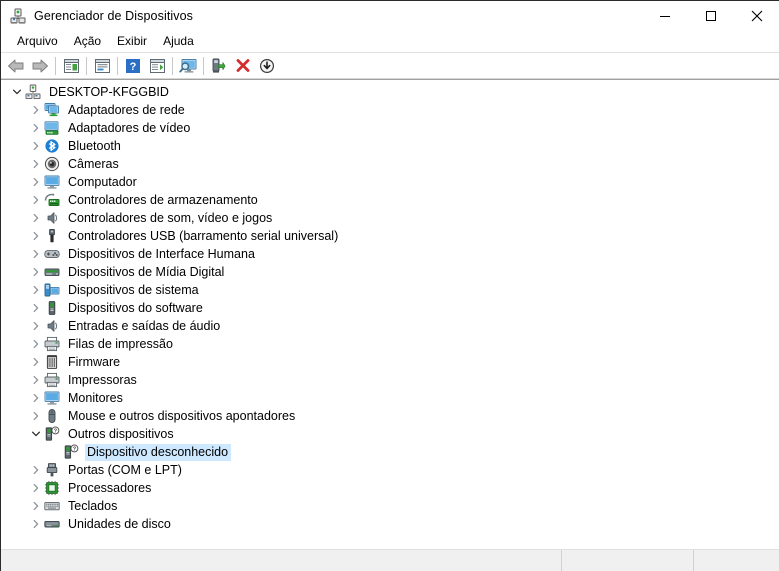 This screenshot has height=571, width=779. What do you see at coordinates (87, 41) in the screenshot?
I see `menu-acao: Ação` at bounding box center [87, 41].